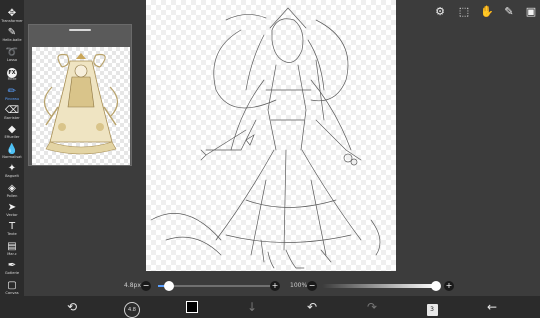  Describe the element at coordinates (80, 30) in the screenshot. I see `panel-drag-handle` at that location.